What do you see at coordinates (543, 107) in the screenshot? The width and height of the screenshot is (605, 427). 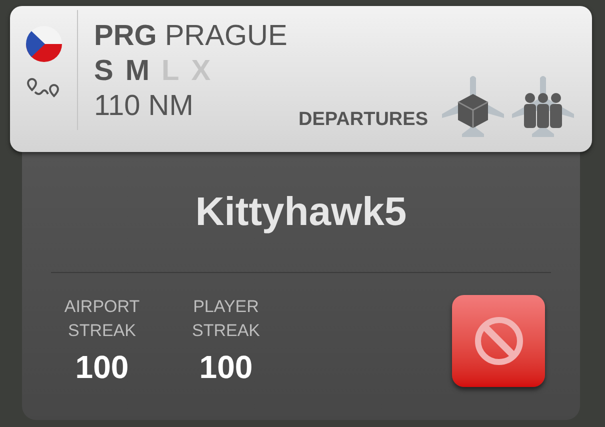 I see `passenger-plane-icon` at bounding box center [543, 107].